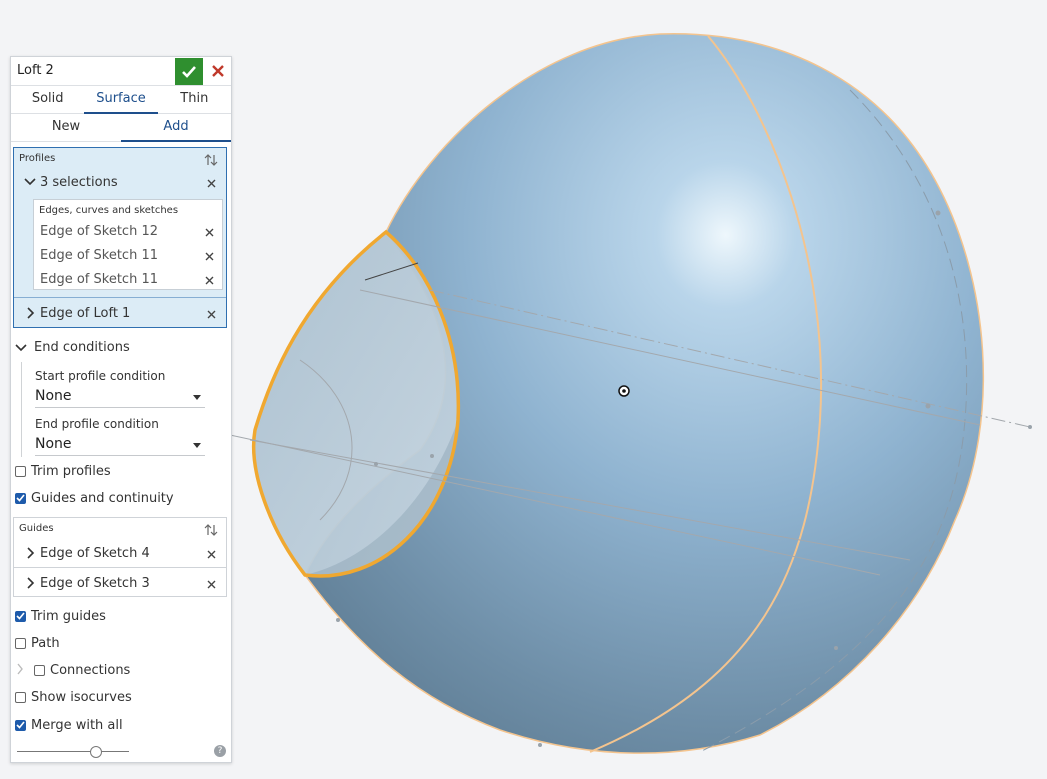  Describe the element at coordinates (66, 127) in the screenshot. I see `tab-new: New` at that location.